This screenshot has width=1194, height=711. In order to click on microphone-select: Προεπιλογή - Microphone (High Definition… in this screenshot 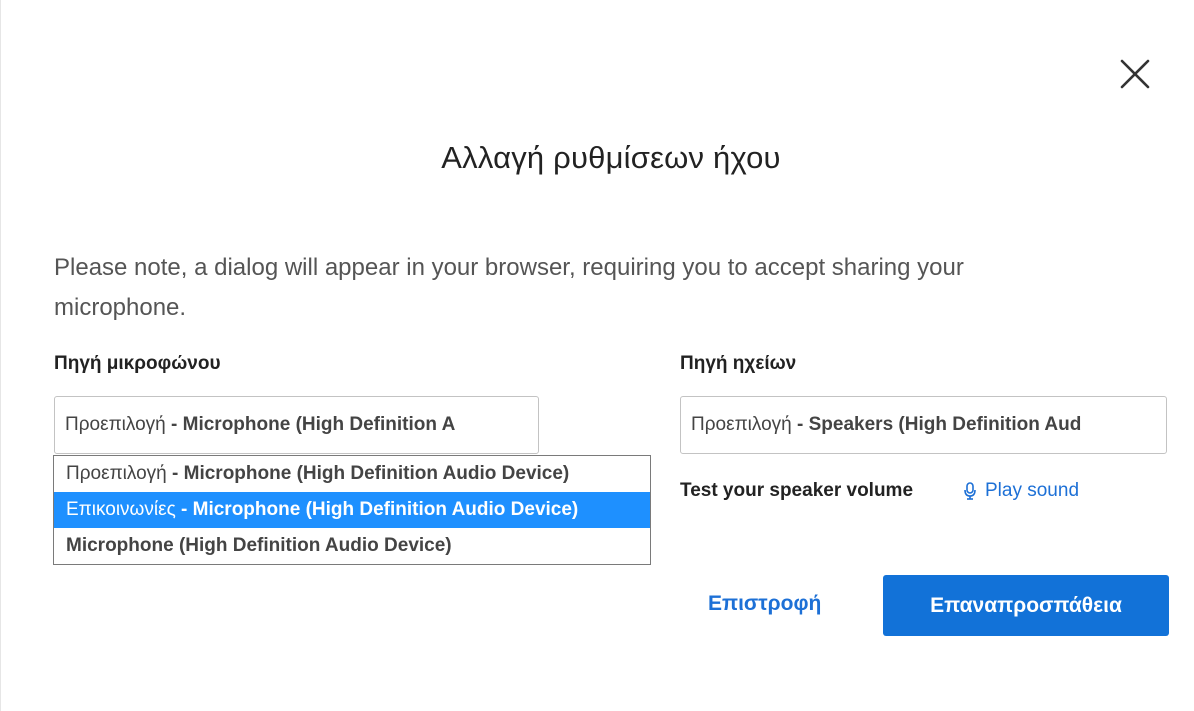, I will do `click(296, 425)`.